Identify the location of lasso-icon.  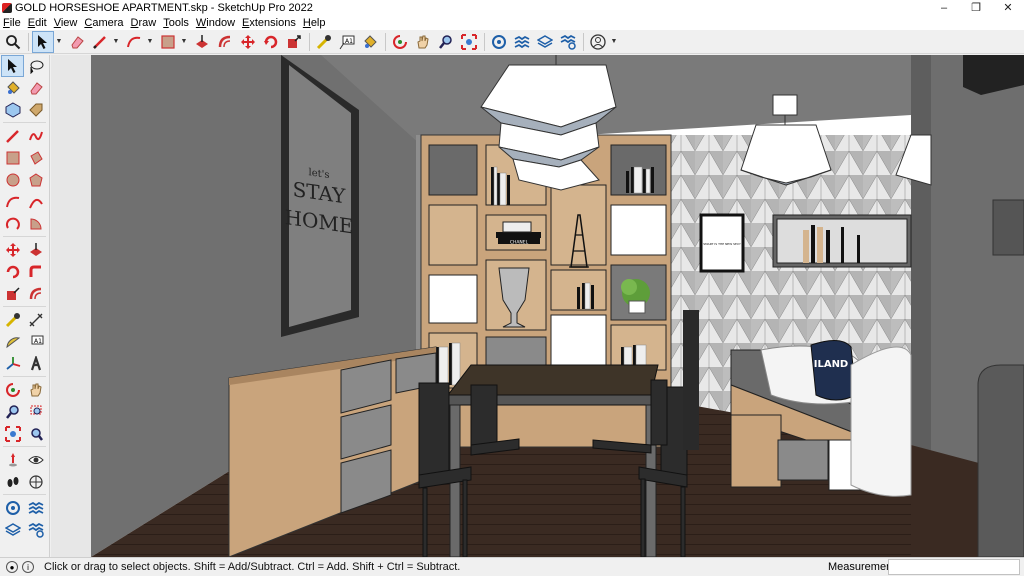
(35, 66).